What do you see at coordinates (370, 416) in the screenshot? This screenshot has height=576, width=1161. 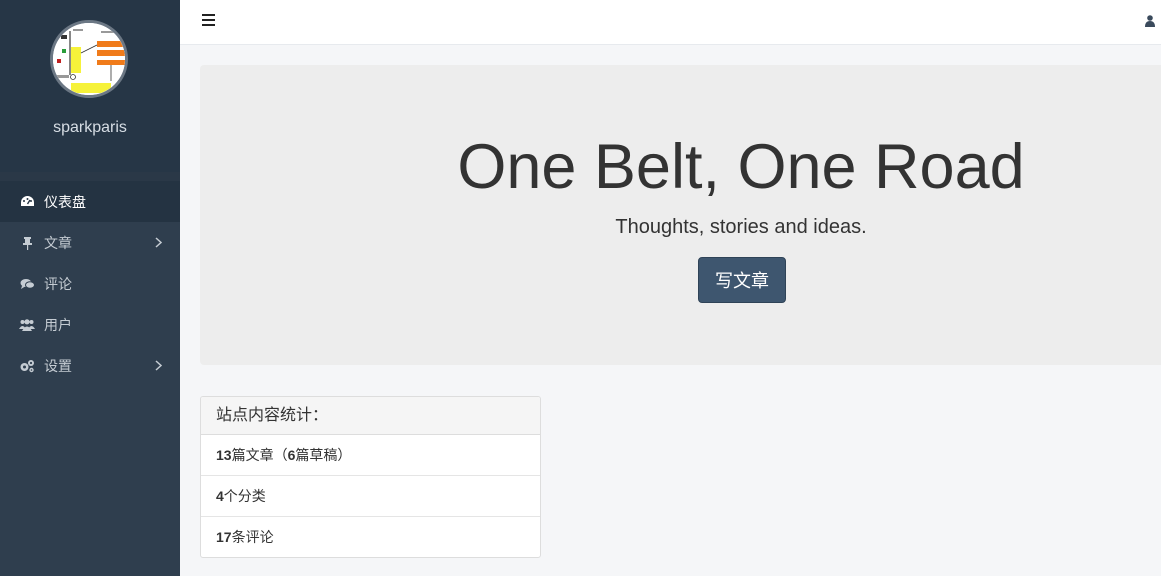 I see `panel-heading: 站点内容统计：` at bounding box center [370, 416].